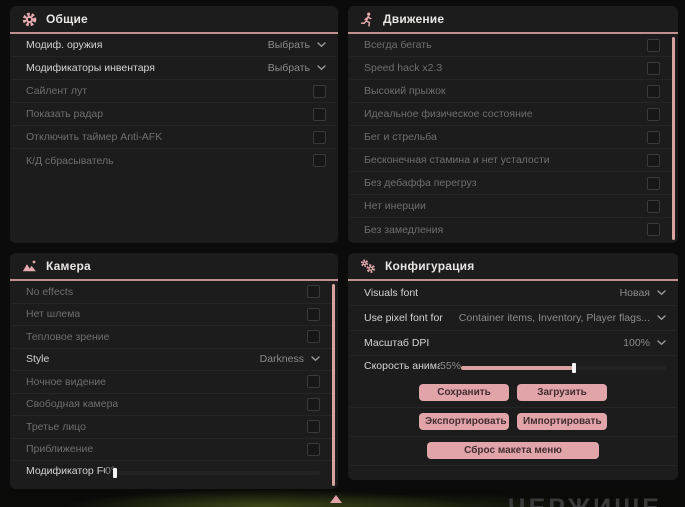  What do you see at coordinates (56, 426) in the screenshot?
I see `setting-label: Третье лицо` at bounding box center [56, 426].